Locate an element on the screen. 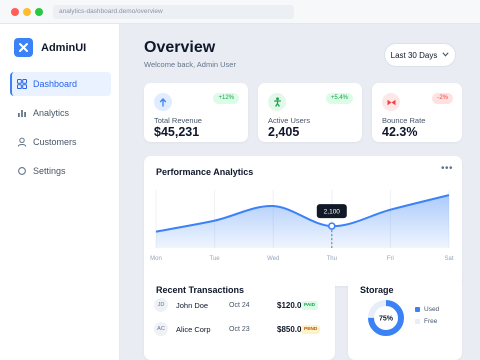  x-tick-label: Fri is located at coordinates (390, 259).